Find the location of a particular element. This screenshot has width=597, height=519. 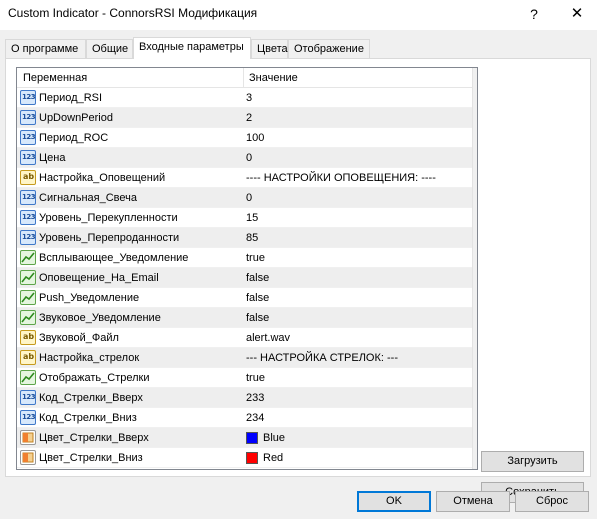

tab-colors: Цвета is located at coordinates (269, 48).